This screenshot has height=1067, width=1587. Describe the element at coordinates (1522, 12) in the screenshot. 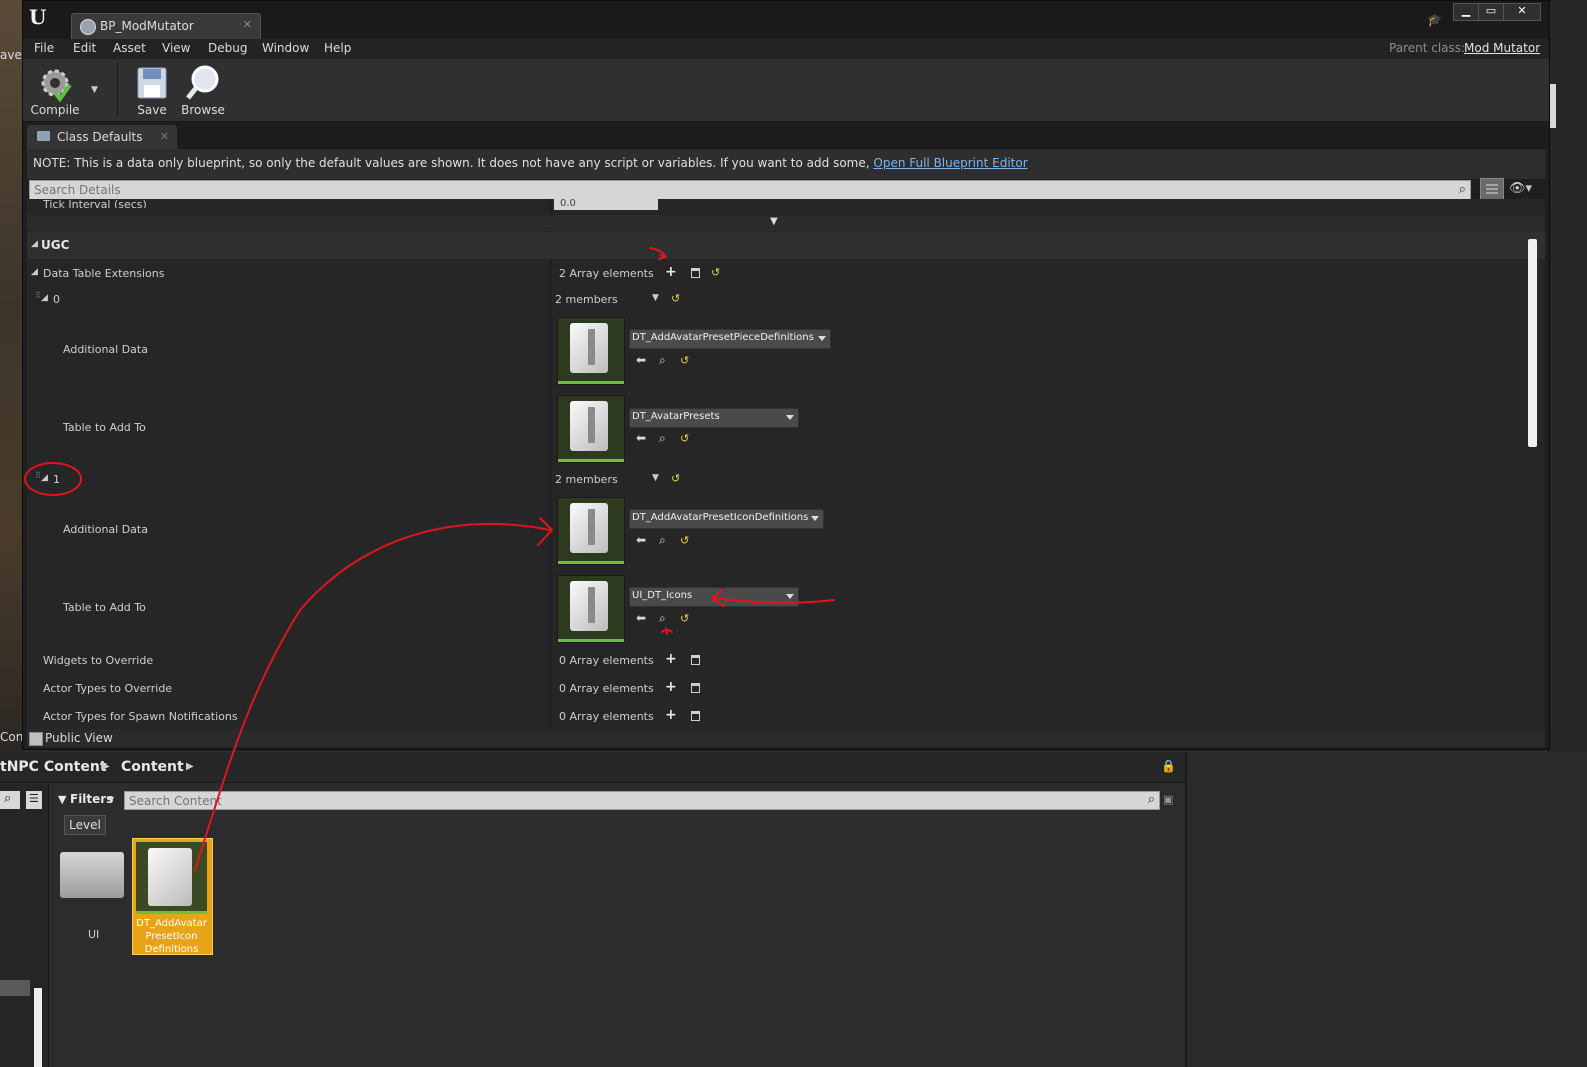

I see `close-window-button: ✕` at that location.